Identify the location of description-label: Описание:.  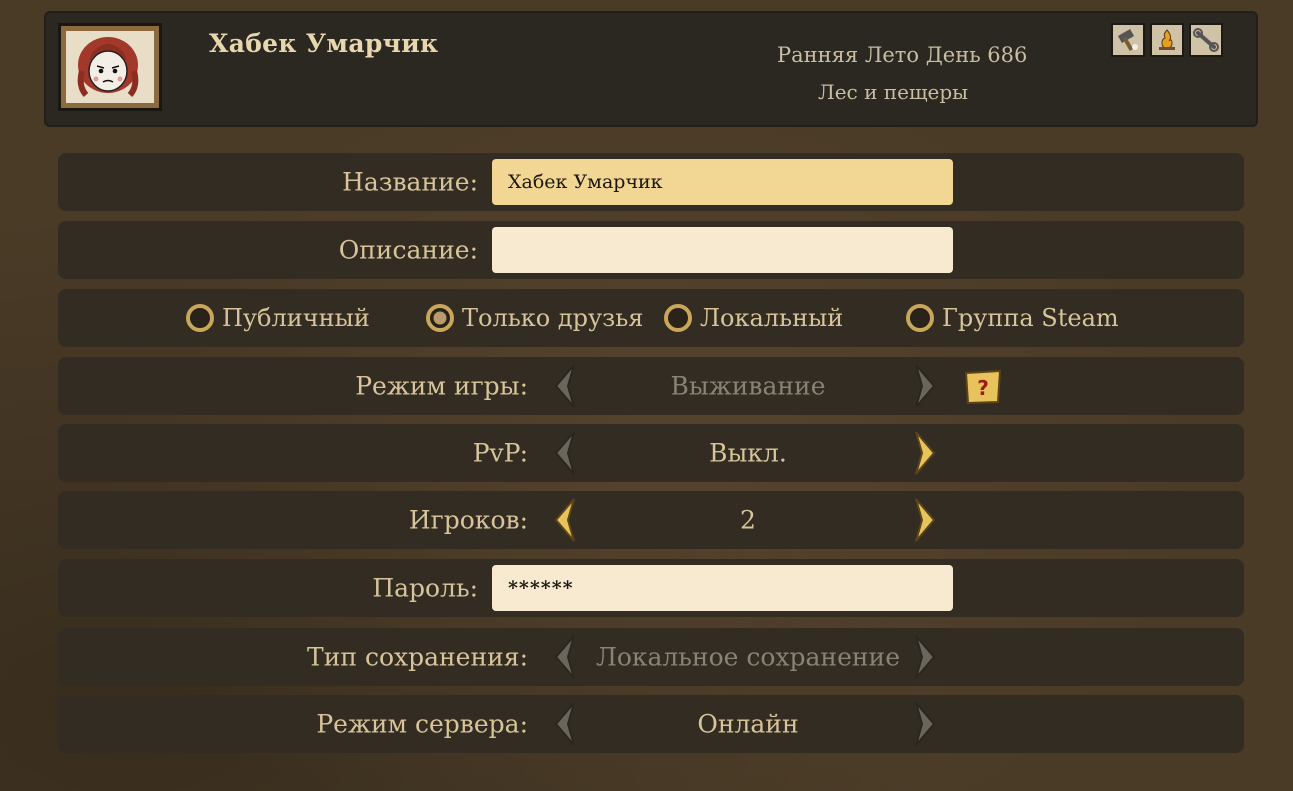
(408, 250).